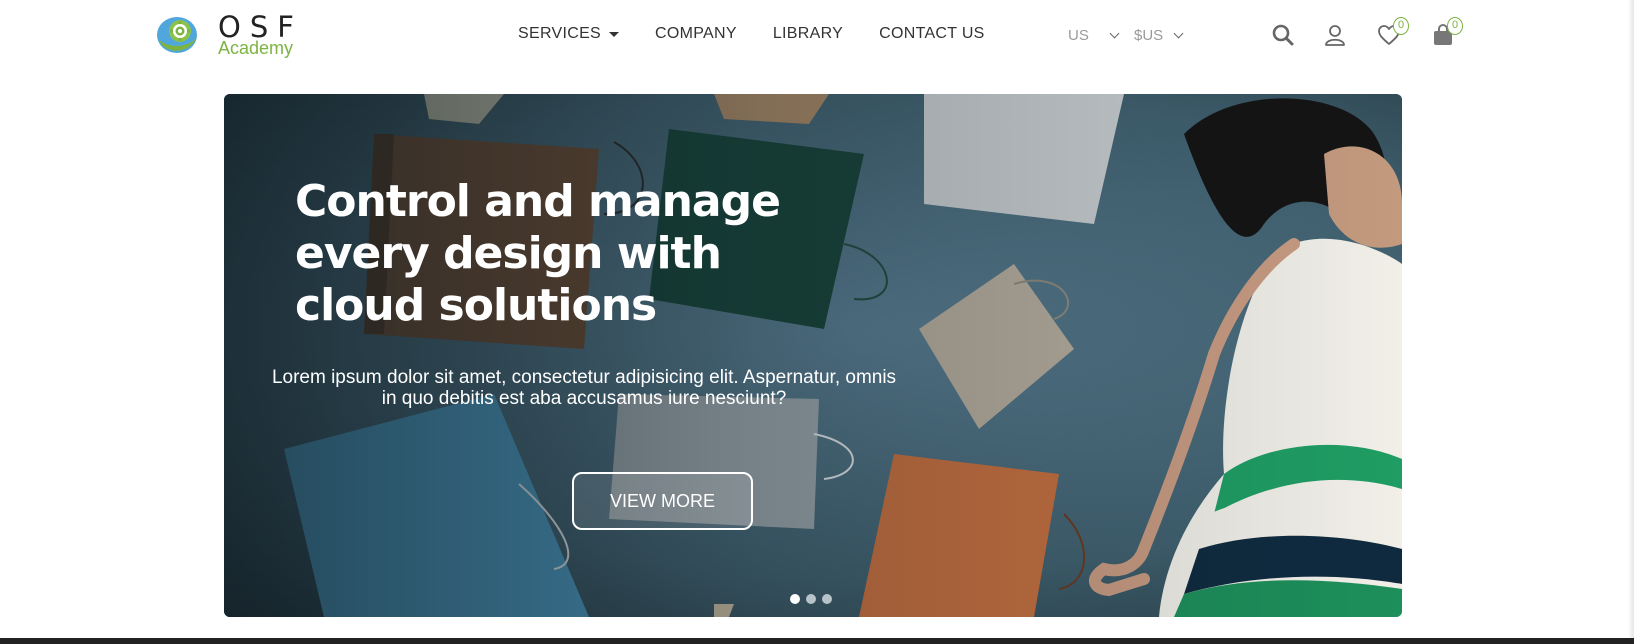 This screenshot has height=644, width=1634. I want to click on currency-select: $US, so click(1159, 35).